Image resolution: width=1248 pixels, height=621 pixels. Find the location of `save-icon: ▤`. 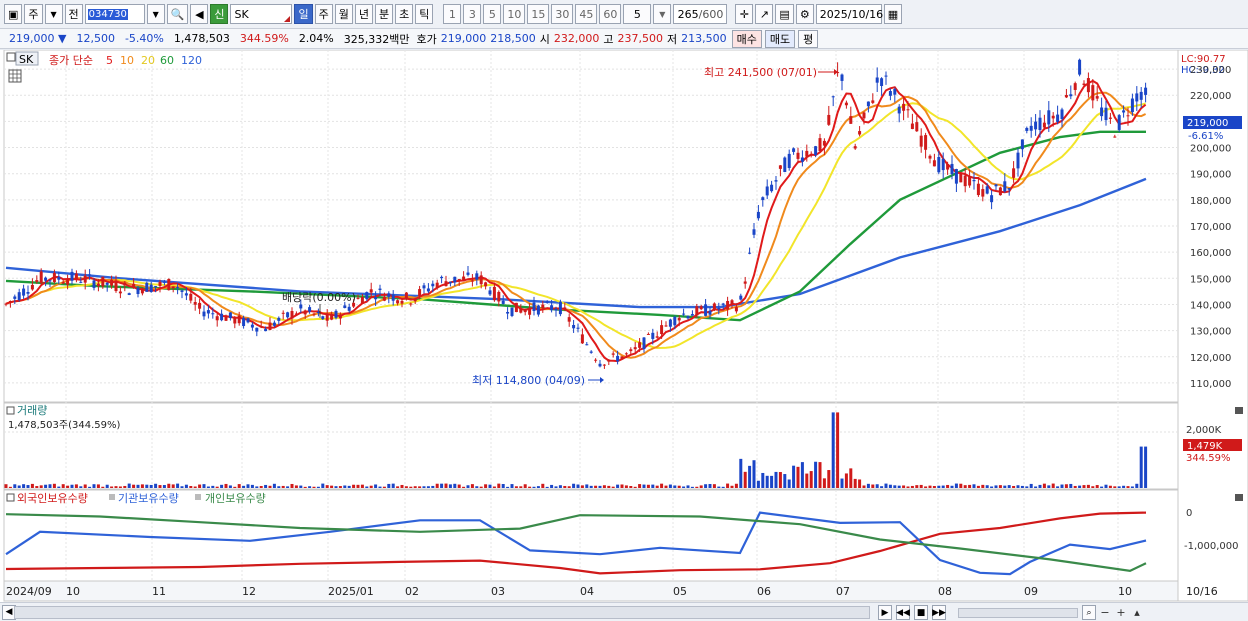

save-icon: ▤ is located at coordinates (784, 14).